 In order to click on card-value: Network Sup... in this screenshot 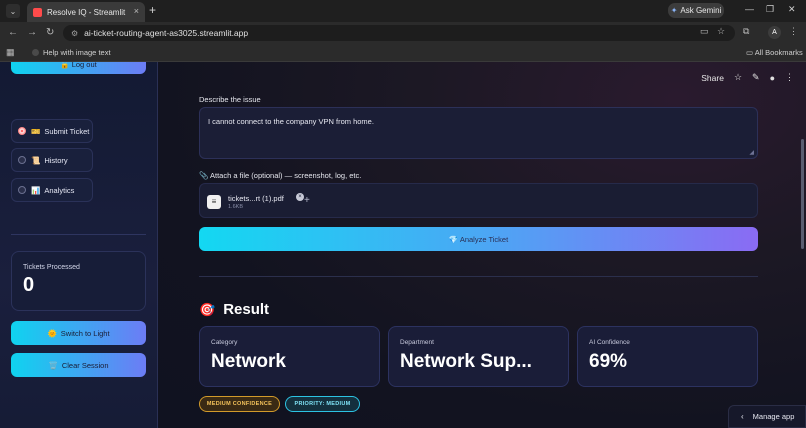, I will do `click(466, 361)`.